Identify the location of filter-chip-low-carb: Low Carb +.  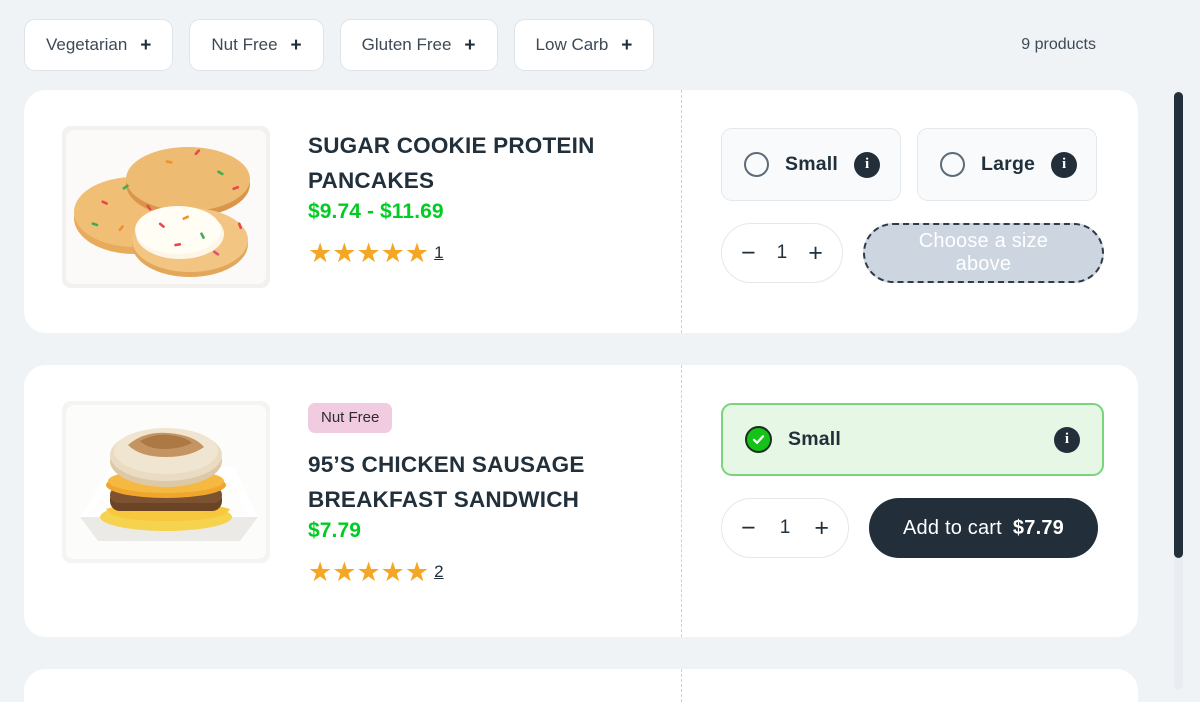
(584, 45).